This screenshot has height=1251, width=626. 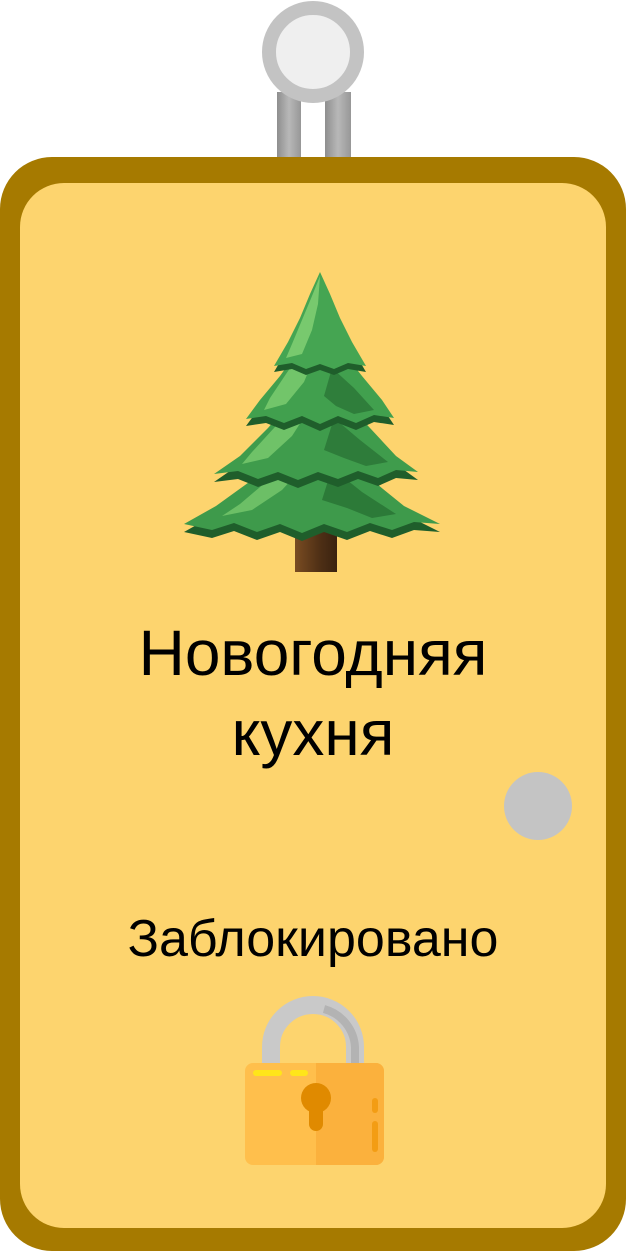 What do you see at coordinates (316, 1115) in the screenshot?
I see `padlock-keyhole-slot` at bounding box center [316, 1115].